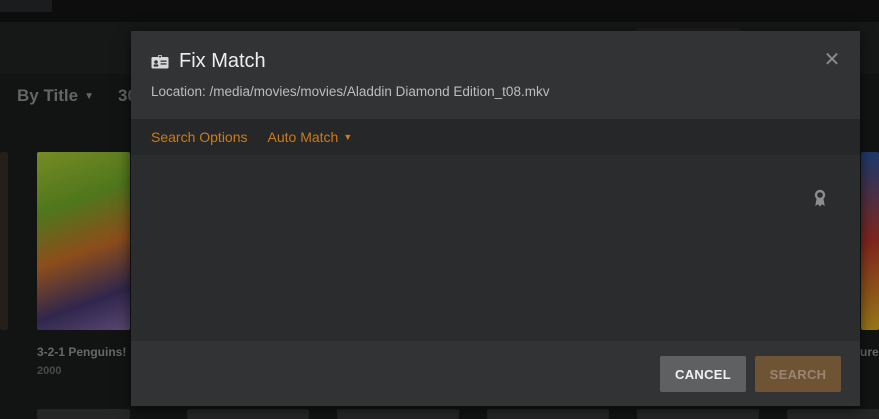  What do you see at coordinates (495, 373) in the screenshot?
I see `dialog-footer: CANCEL SEARCH` at bounding box center [495, 373].